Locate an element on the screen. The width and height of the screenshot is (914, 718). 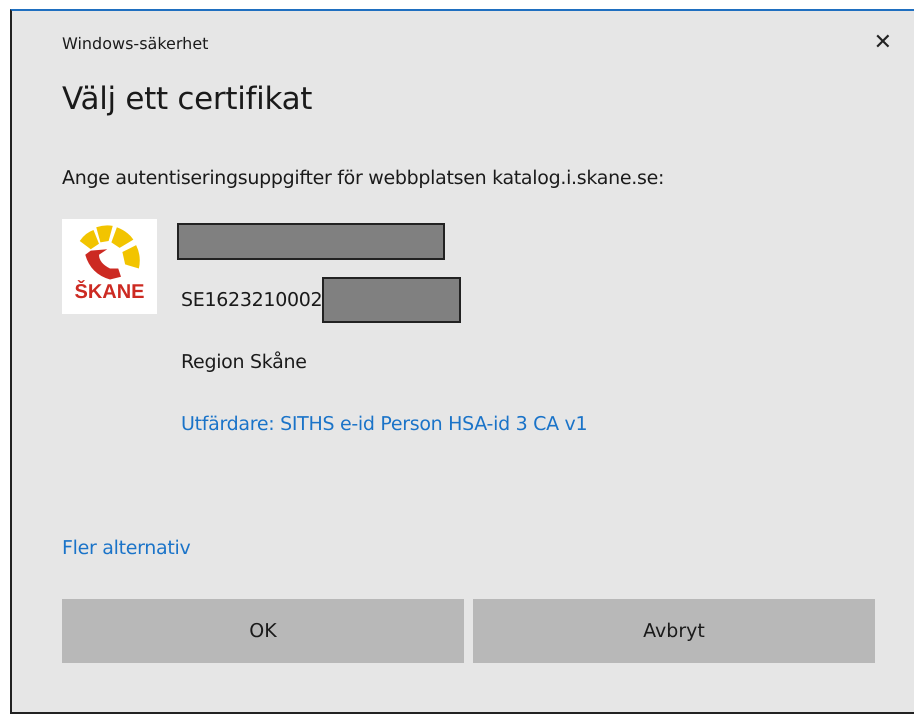
ok-button: OK is located at coordinates (263, 631).